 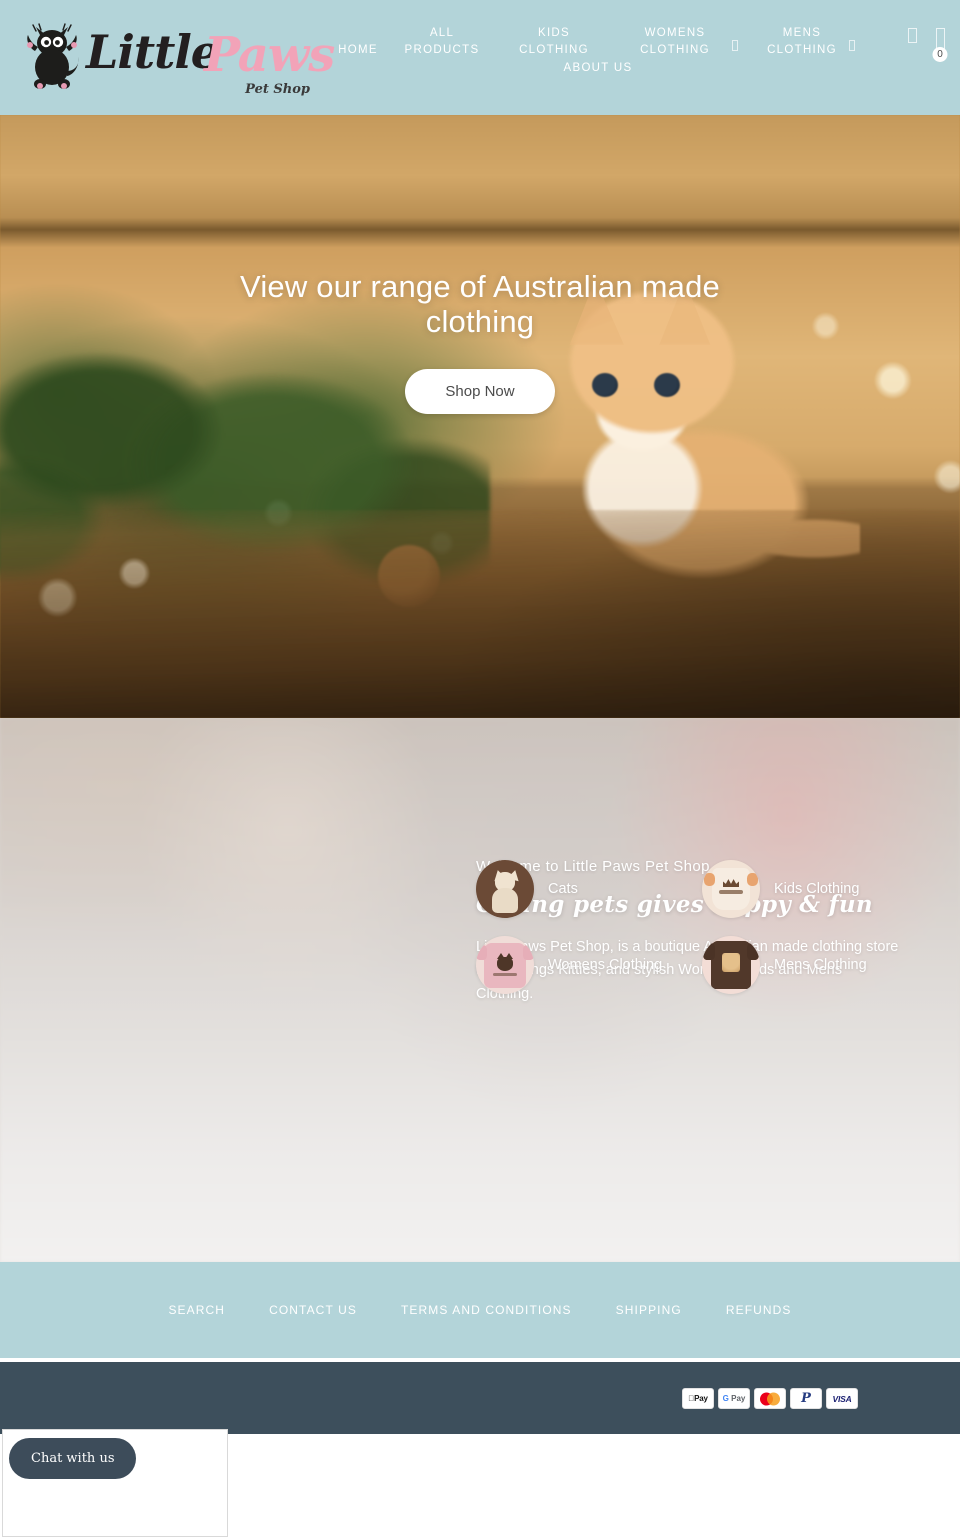 What do you see at coordinates (480, 1396) in the screenshot?
I see `footer-bottom-bar: Pay G Pay P VISA` at bounding box center [480, 1396].